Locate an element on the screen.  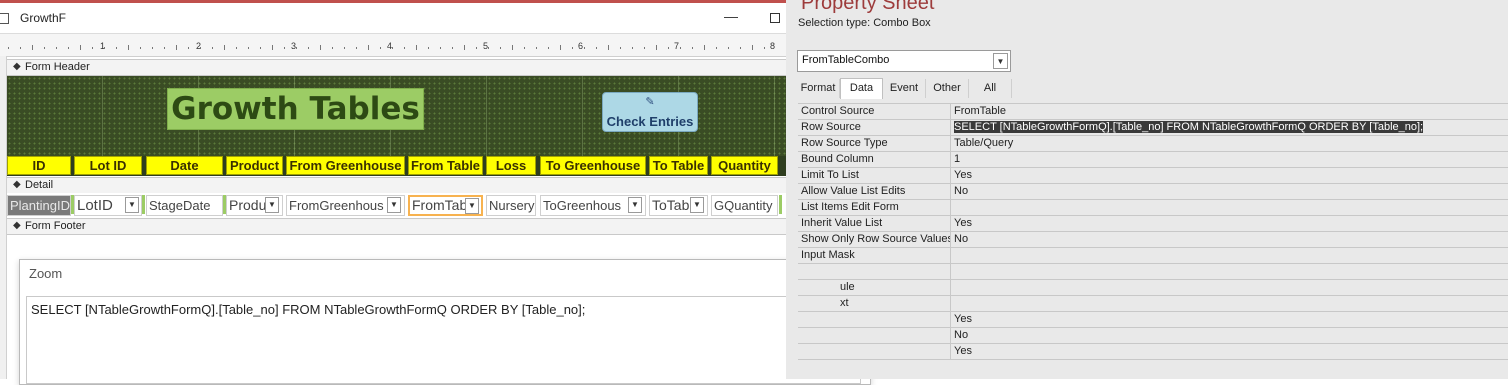
label-from-table: From Table is located at coordinates (445, 165).